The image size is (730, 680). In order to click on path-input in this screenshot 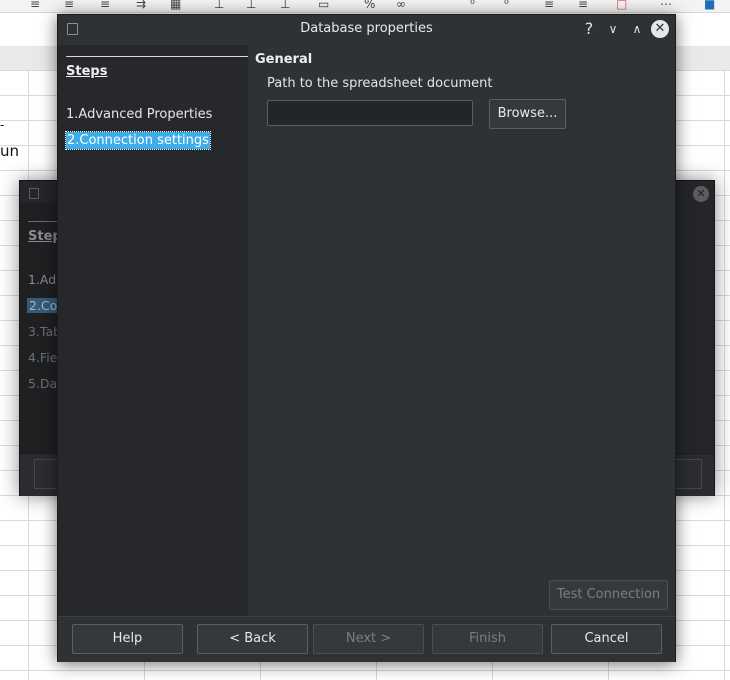, I will do `click(370, 113)`.